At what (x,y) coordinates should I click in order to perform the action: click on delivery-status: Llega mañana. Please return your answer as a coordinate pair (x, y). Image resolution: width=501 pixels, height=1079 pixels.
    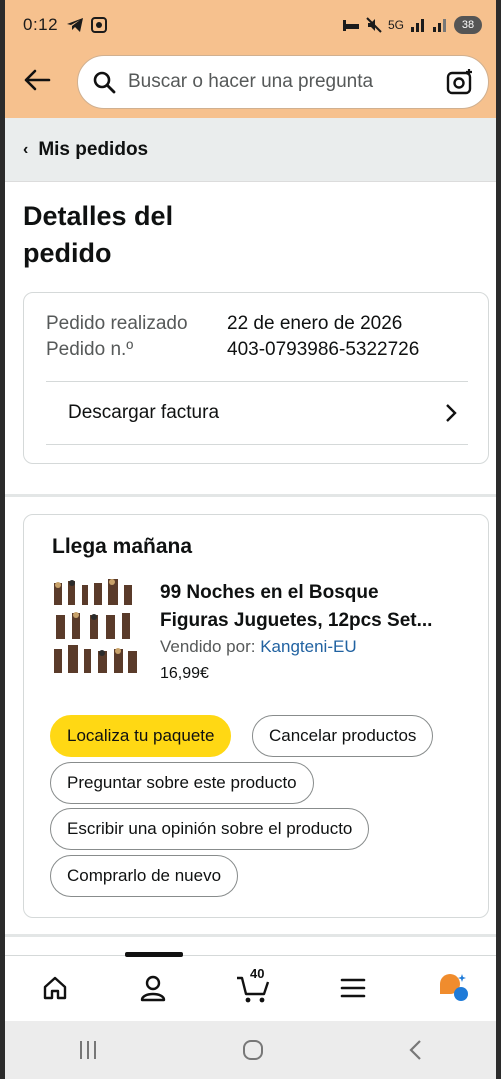
    Looking at the image, I should click on (122, 546).